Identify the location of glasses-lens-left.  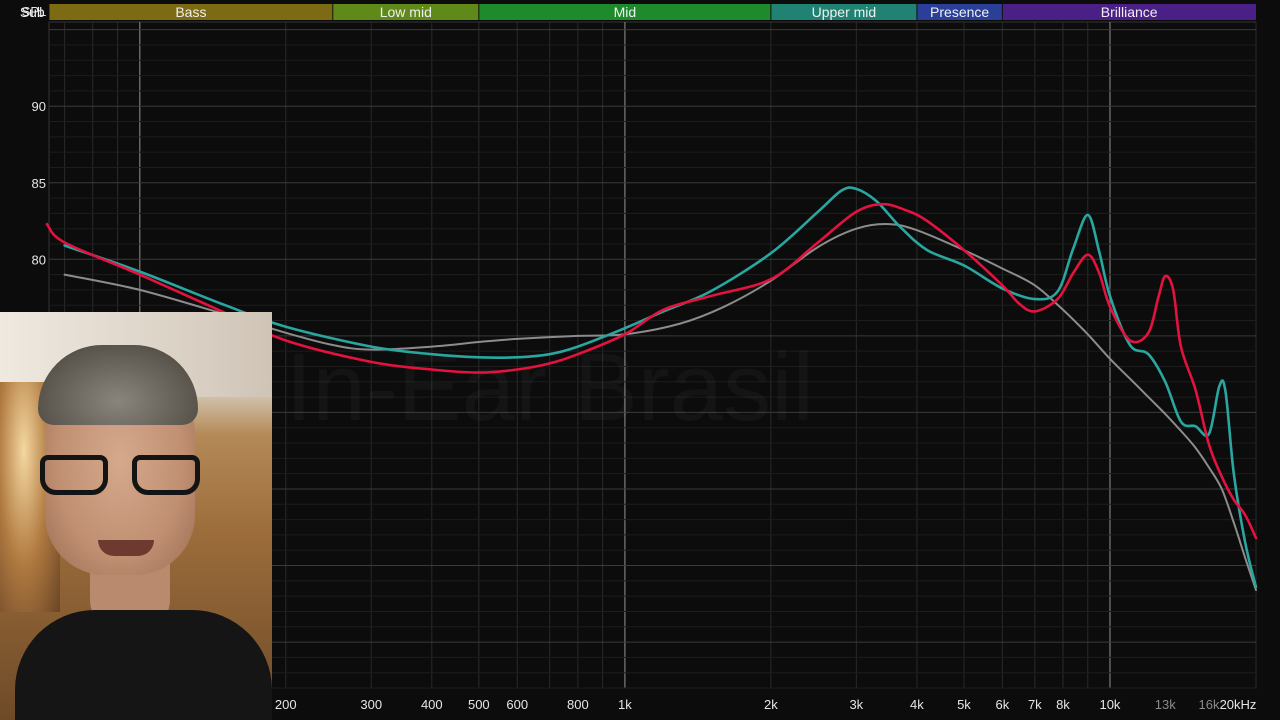
(74, 475).